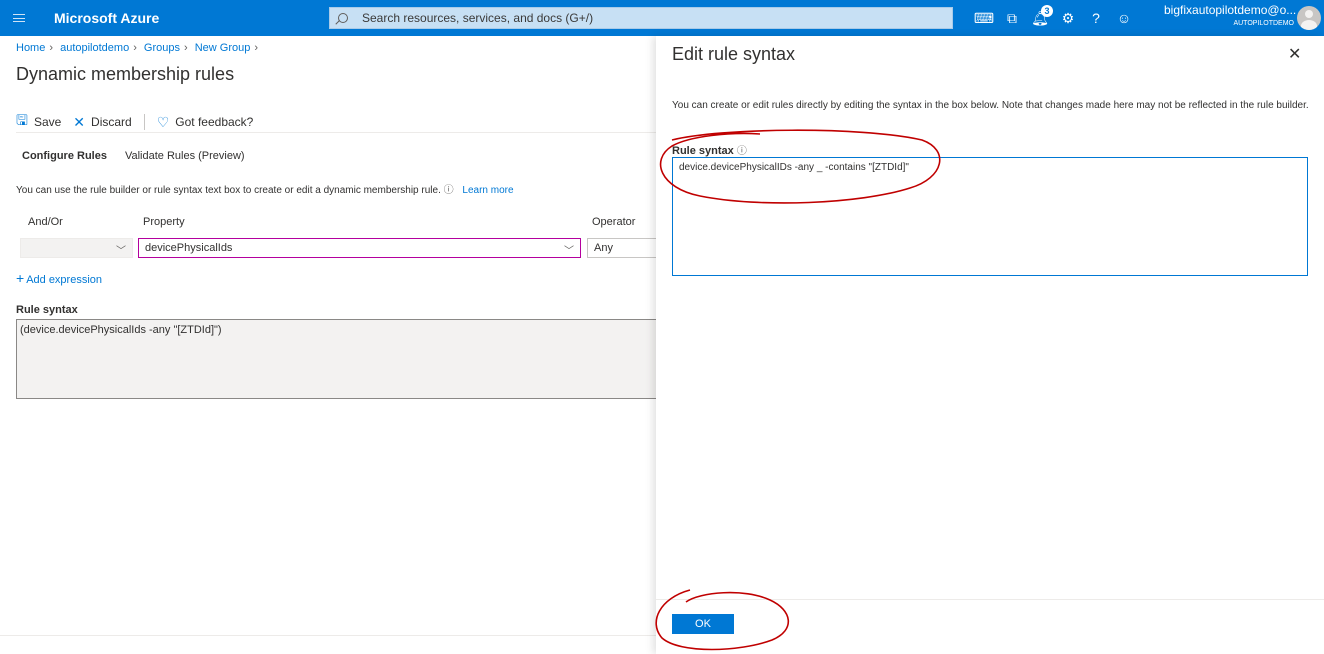 This screenshot has width=1324, height=654. What do you see at coordinates (94, 48) in the screenshot?
I see `breadcrumb-autopilotdemo: autopilotdemo` at bounding box center [94, 48].